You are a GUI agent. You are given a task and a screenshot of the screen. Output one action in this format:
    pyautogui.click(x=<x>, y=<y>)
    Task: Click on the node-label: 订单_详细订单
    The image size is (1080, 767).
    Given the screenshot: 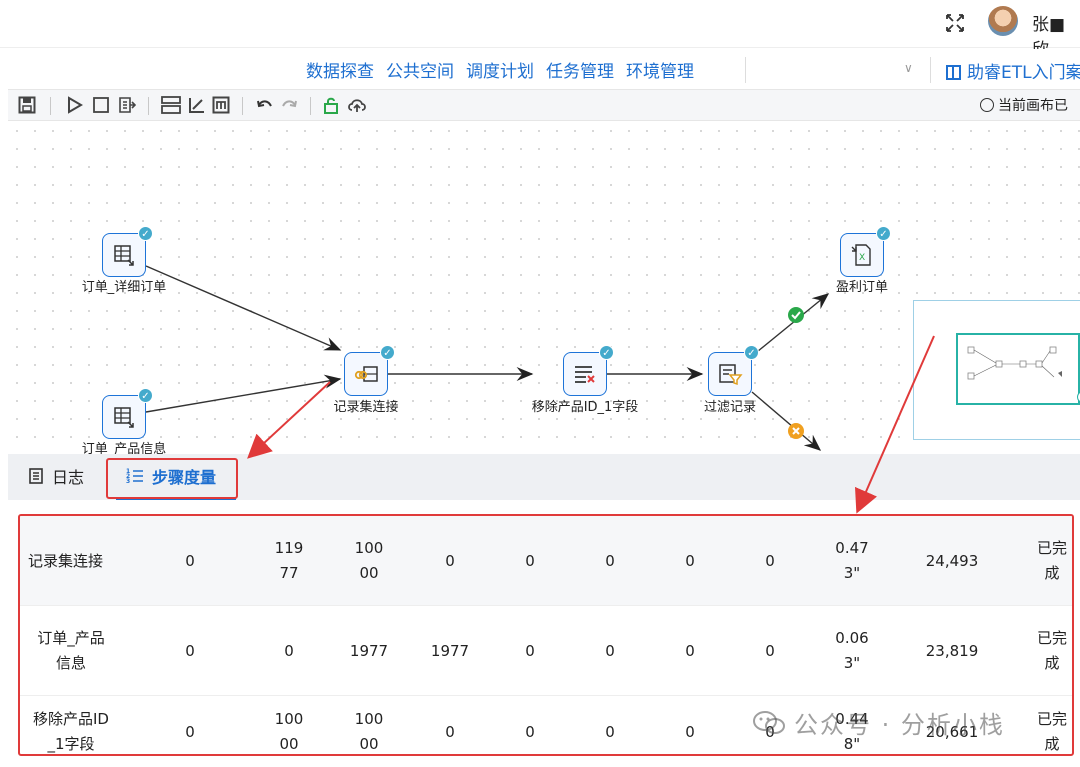 What is the action you would take?
    pyautogui.click(x=124, y=287)
    